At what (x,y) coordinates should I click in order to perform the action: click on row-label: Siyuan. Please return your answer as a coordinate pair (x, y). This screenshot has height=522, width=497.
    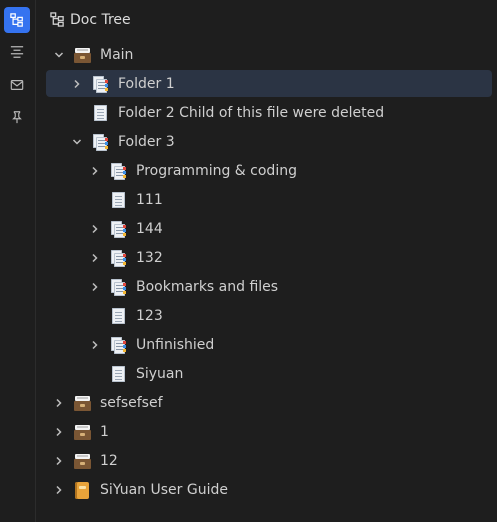
    Looking at the image, I should click on (160, 374).